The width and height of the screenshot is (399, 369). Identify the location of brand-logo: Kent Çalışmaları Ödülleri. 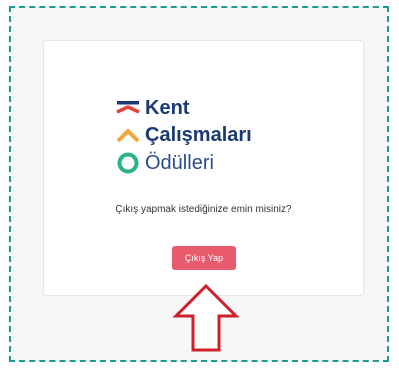
(201, 140).